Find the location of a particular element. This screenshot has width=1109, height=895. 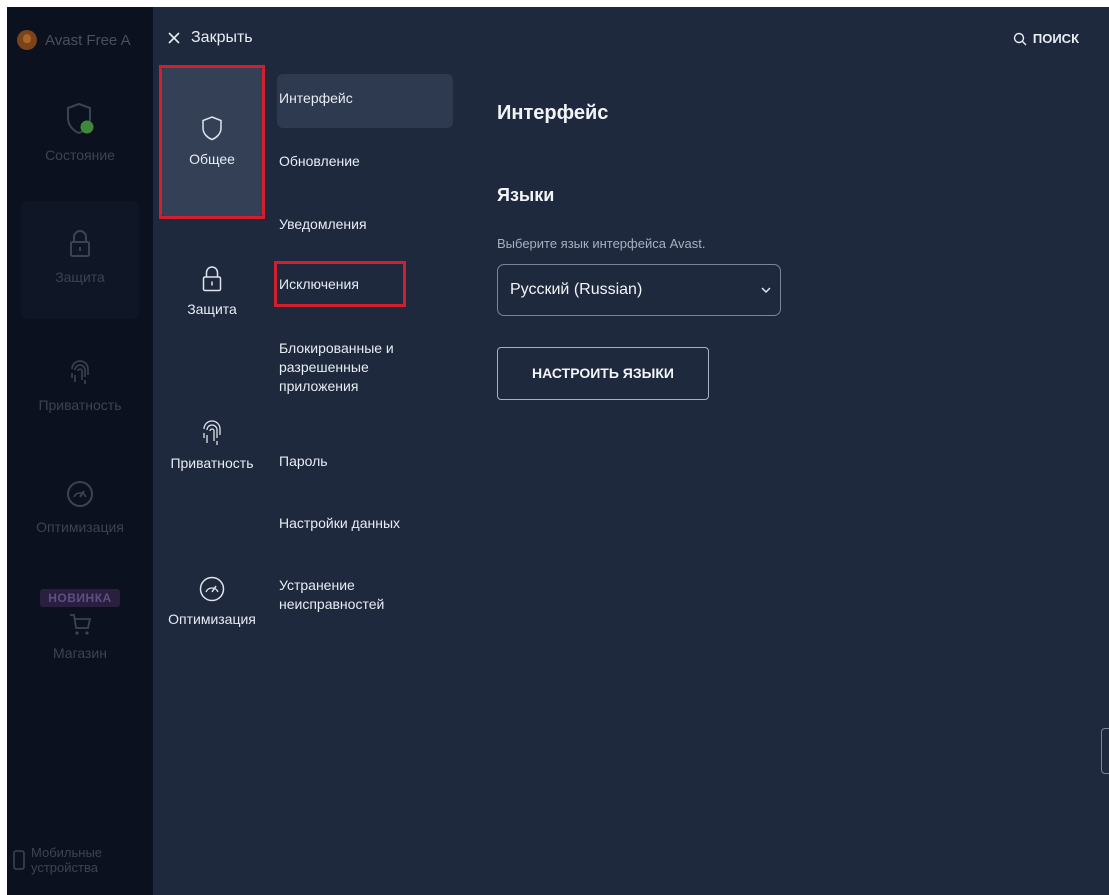

subnav-label-line: неисправностей is located at coordinates (332, 604).